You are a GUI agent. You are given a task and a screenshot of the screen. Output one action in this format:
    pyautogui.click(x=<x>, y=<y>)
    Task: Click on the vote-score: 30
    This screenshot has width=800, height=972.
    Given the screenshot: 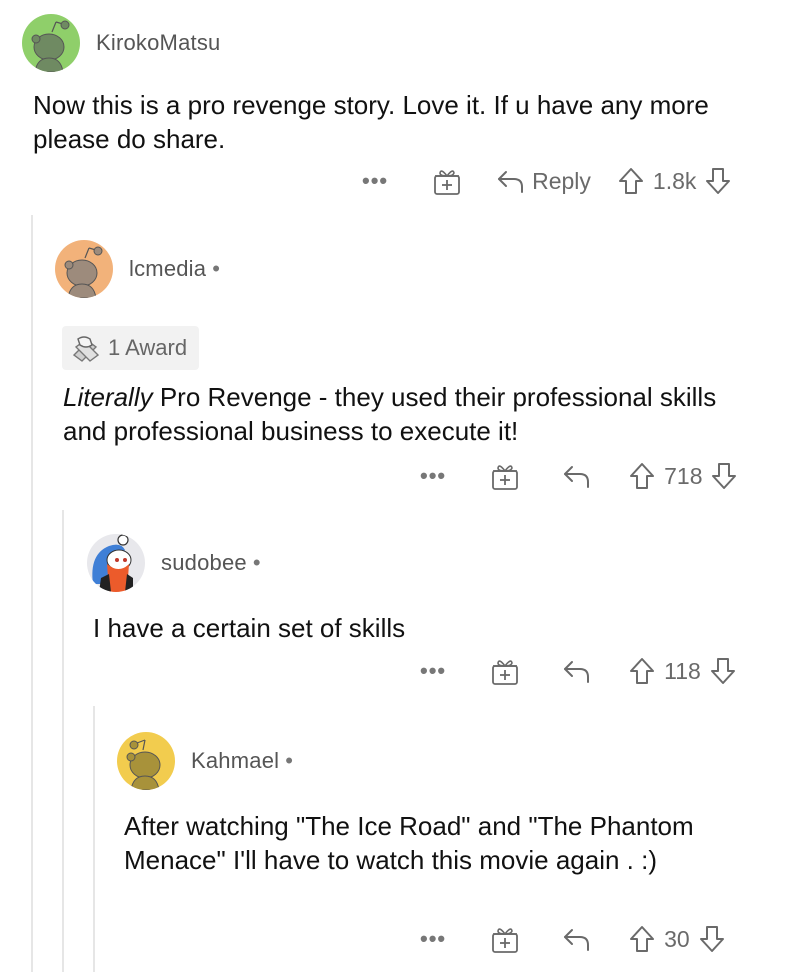 What is the action you would take?
    pyautogui.click(x=677, y=938)
    